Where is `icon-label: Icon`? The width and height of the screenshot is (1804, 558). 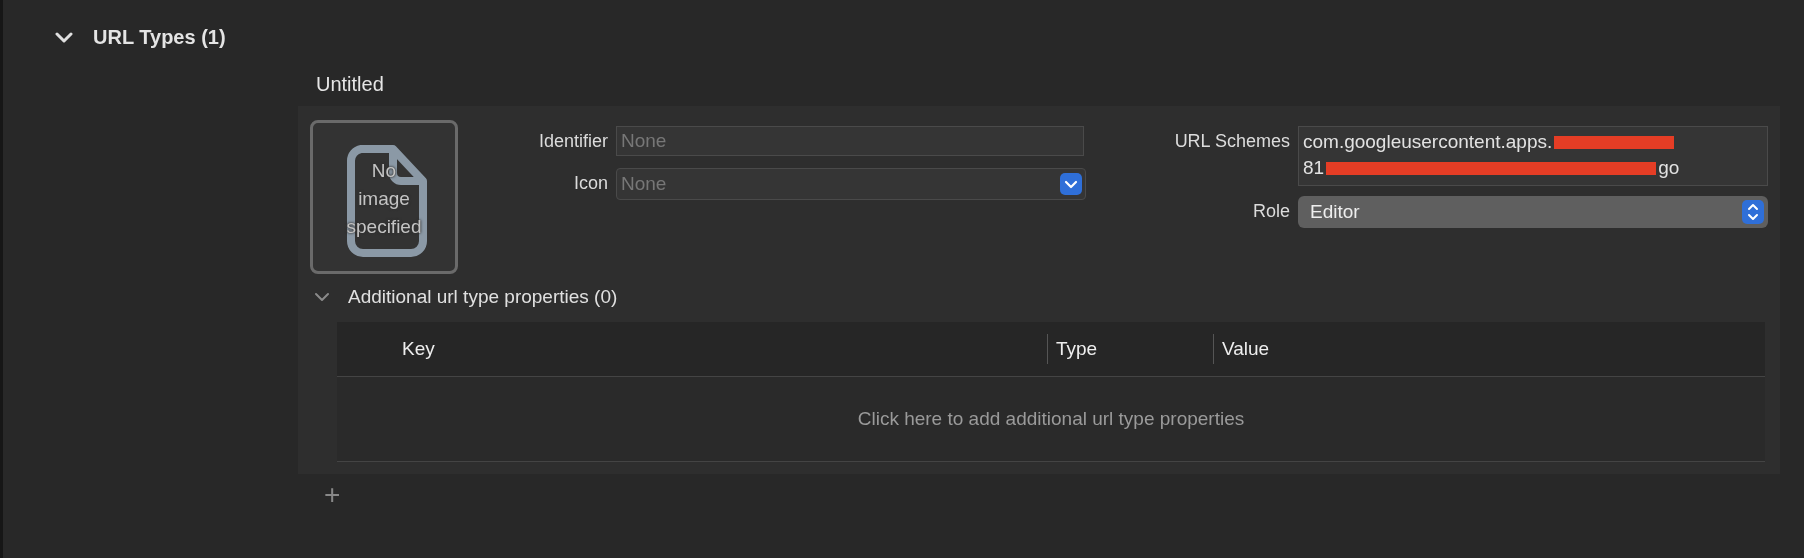
icon-label: Icon is located at coordinates (590, 183).